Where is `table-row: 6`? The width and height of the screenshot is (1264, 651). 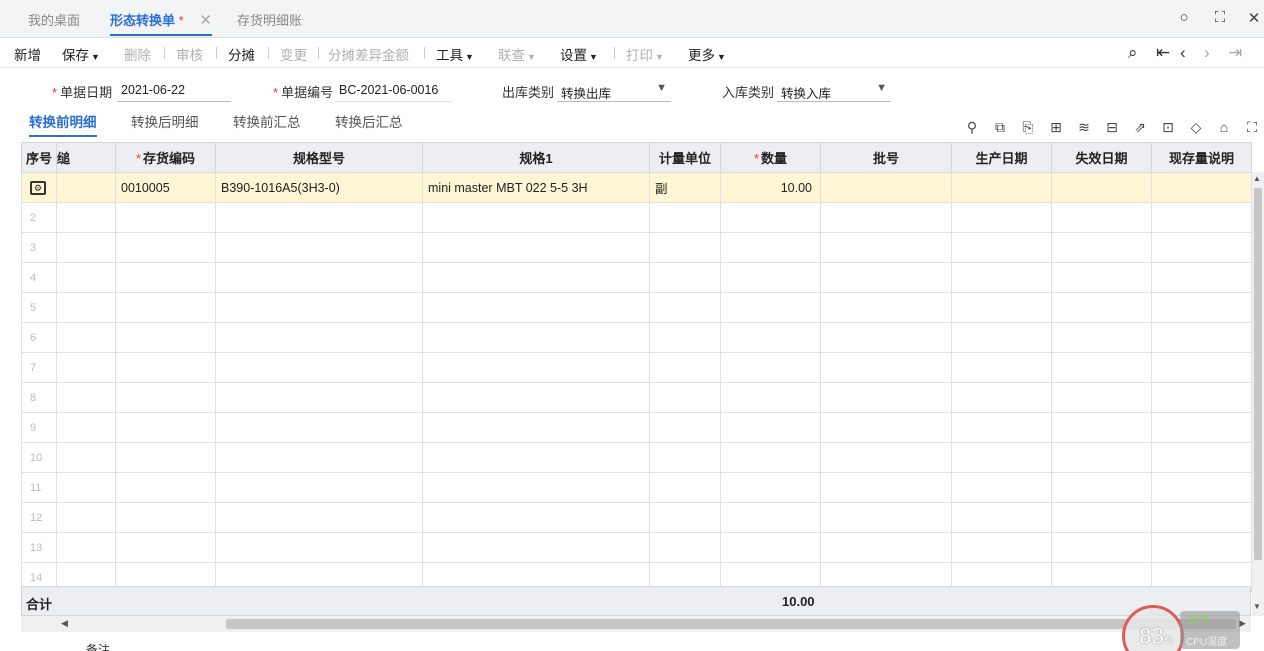 table-row: 6 is located at coordinates (636, 337).